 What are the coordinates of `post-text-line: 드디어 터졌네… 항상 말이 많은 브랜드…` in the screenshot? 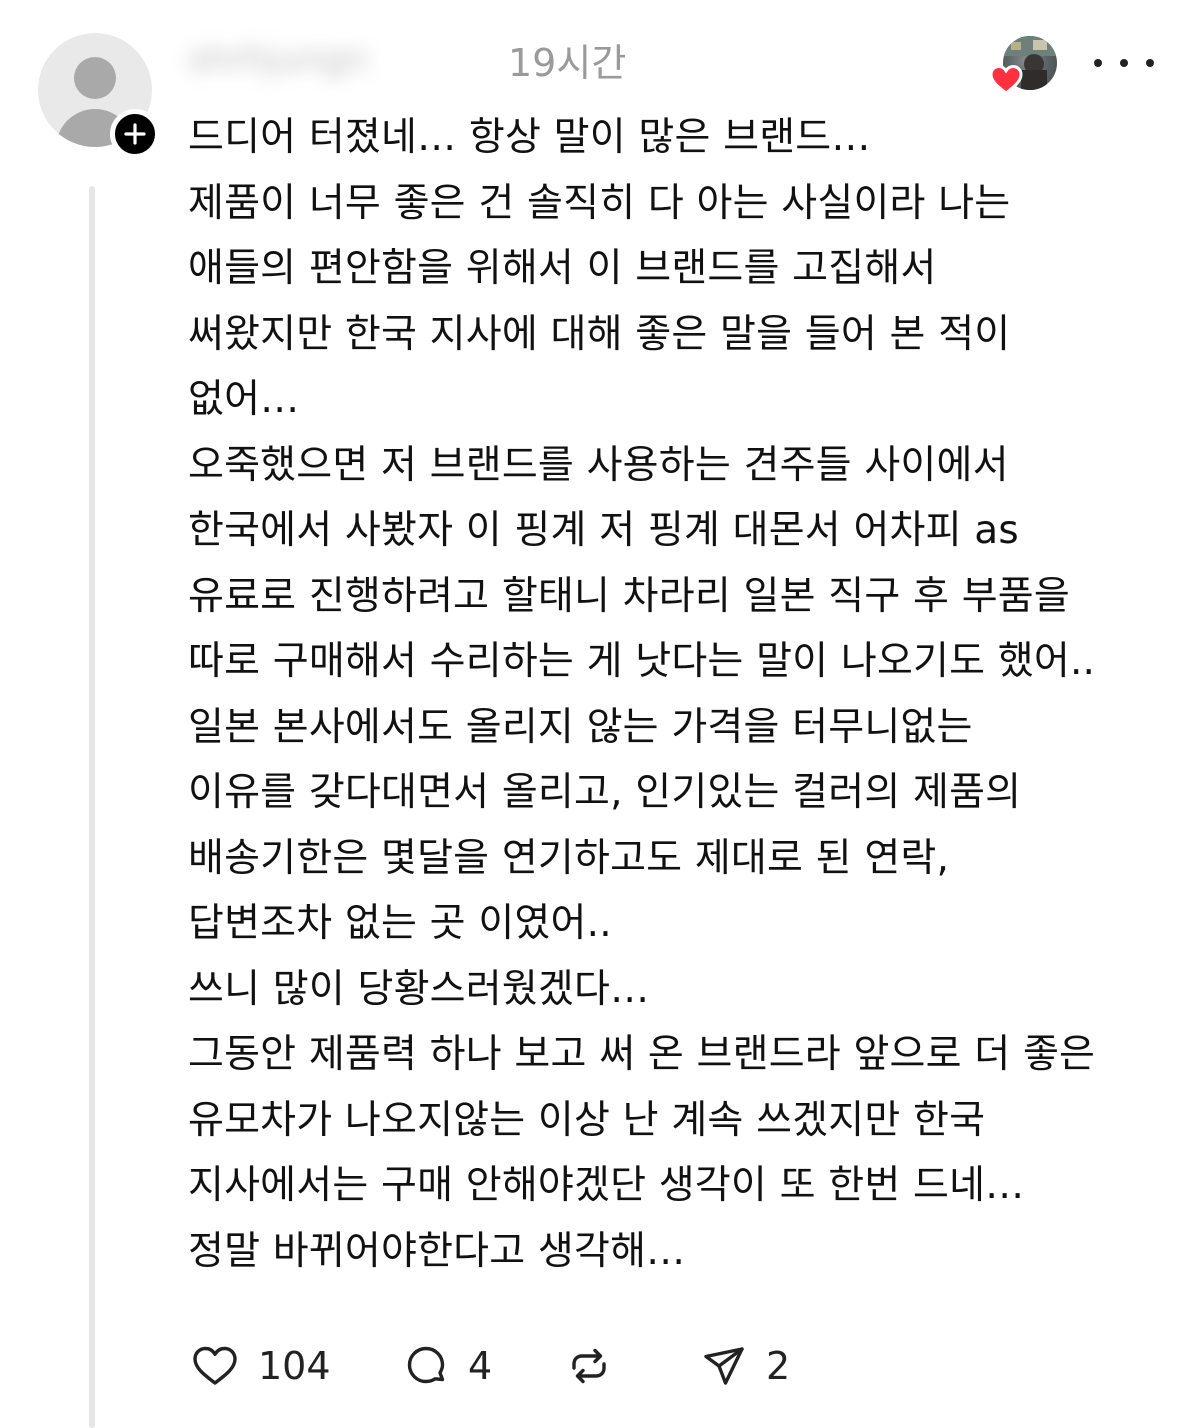 It's located at (529, 137).